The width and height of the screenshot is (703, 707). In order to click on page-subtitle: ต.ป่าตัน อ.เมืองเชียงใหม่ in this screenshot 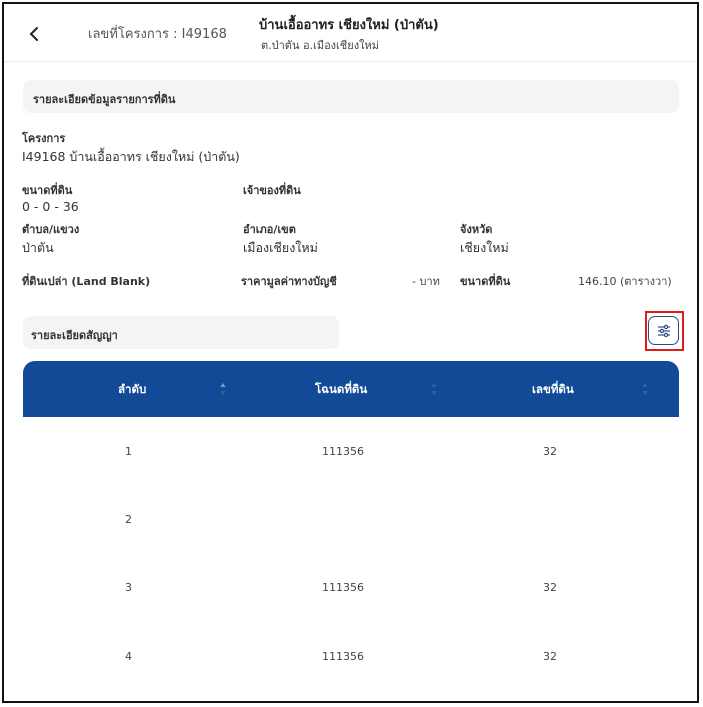, I will do `click(320, 45)`.